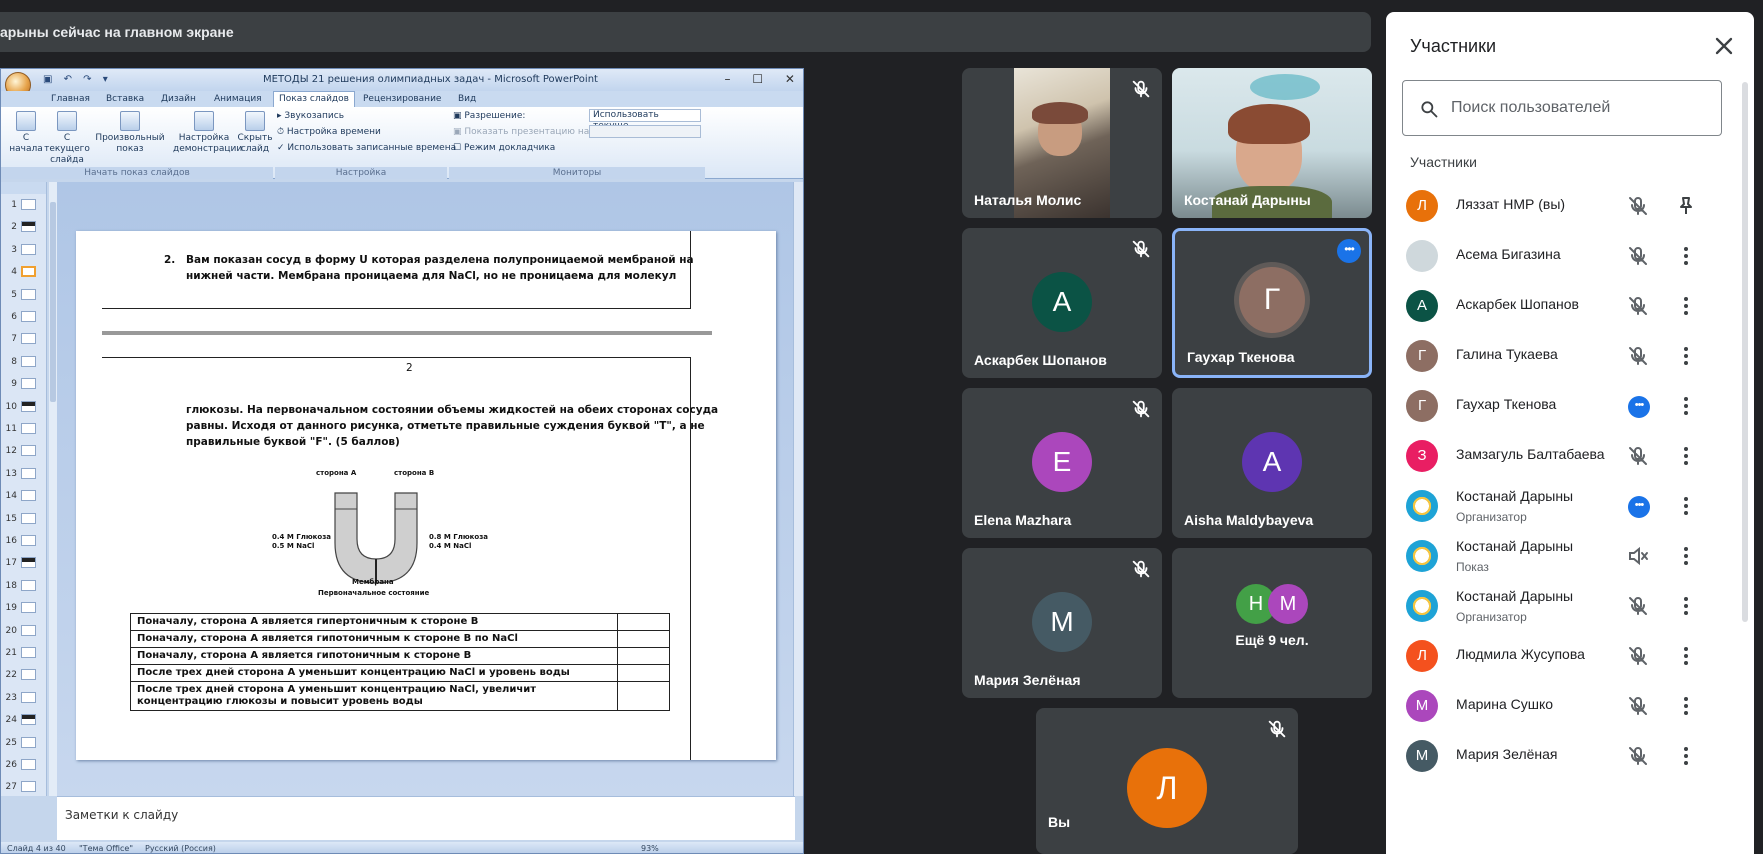 The image size is (1763, 854). I want to click on window-controls: – ☐ ✕, so click(760, 79).